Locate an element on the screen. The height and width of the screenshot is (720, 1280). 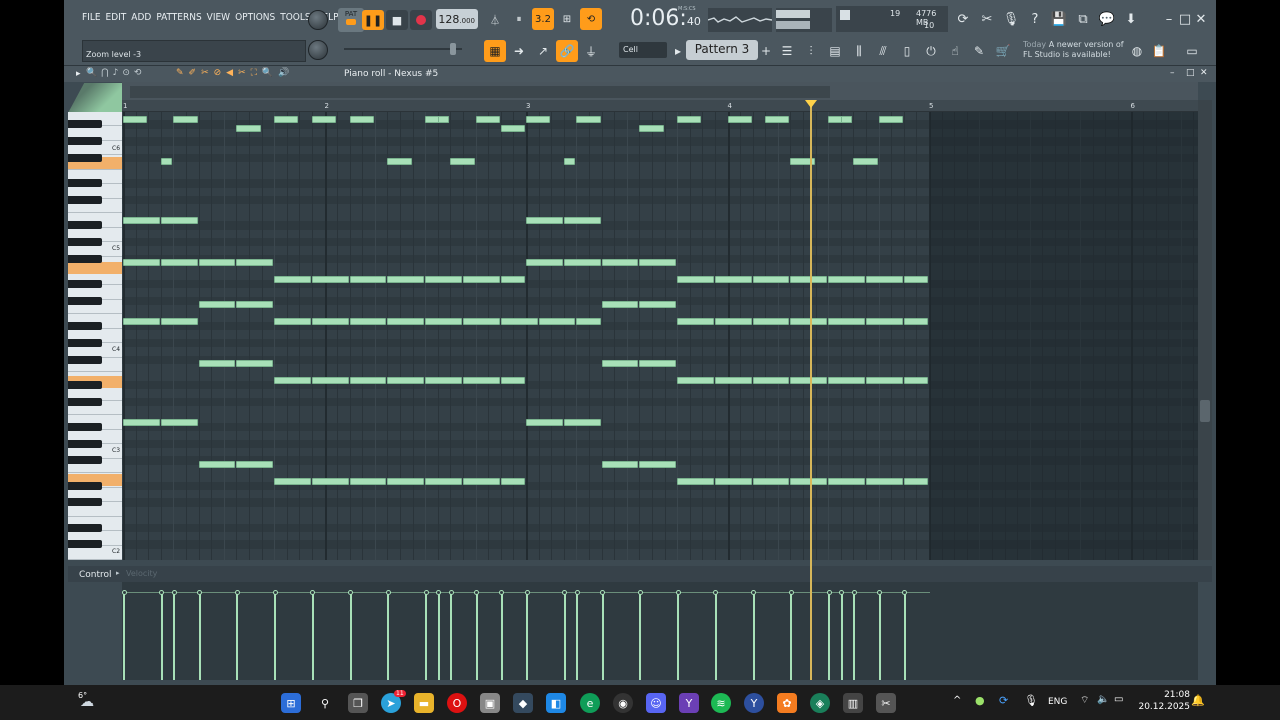
menu-options: OPTIONS is located at coordinates (255, 20).